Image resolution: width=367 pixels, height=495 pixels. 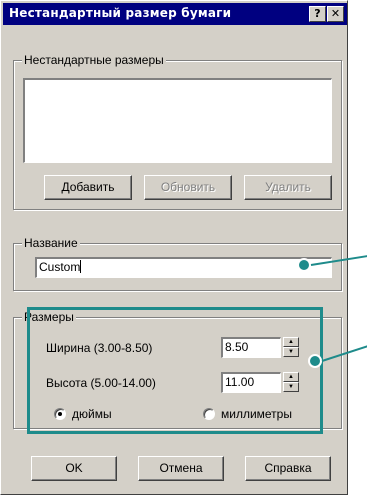 What do you see at coordinates (81, 266) in the screenshot?
I see `text-caret` at bounding box center [81, 266].